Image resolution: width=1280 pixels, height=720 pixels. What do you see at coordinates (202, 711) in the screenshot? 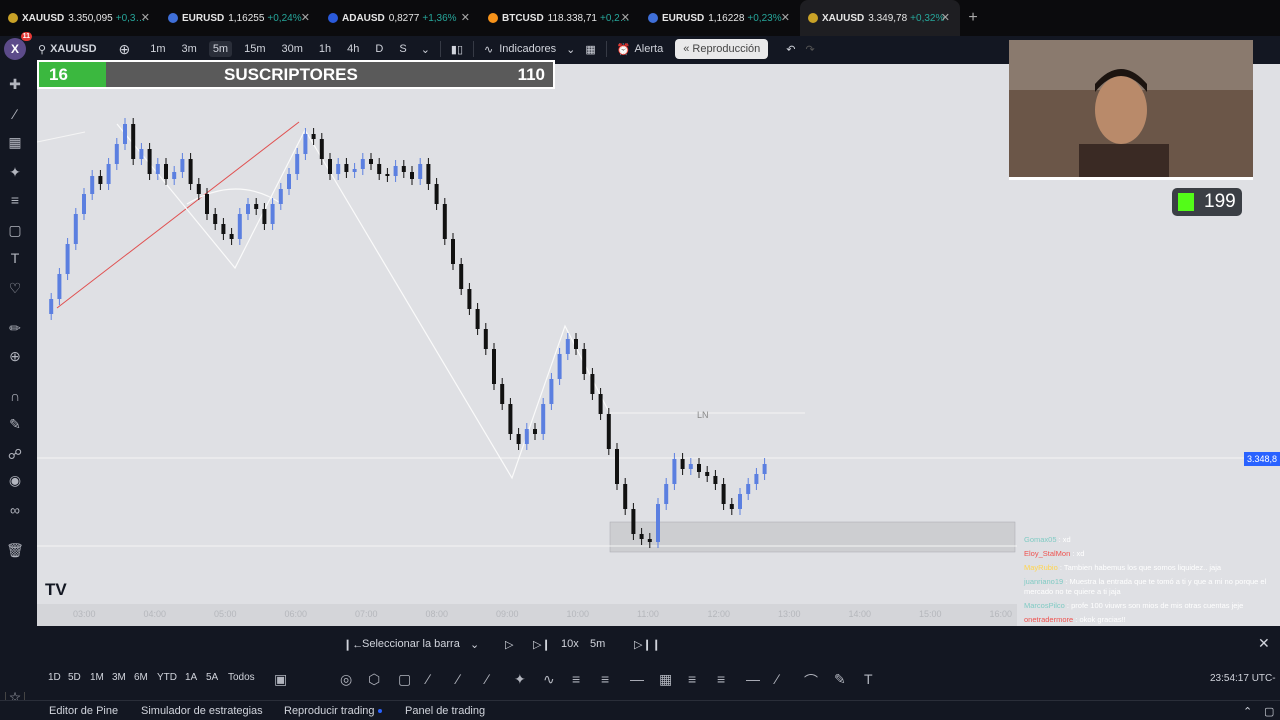
I see `strategy-tester-tab: Simulador de estrategias` at bounding box center [202, 711].